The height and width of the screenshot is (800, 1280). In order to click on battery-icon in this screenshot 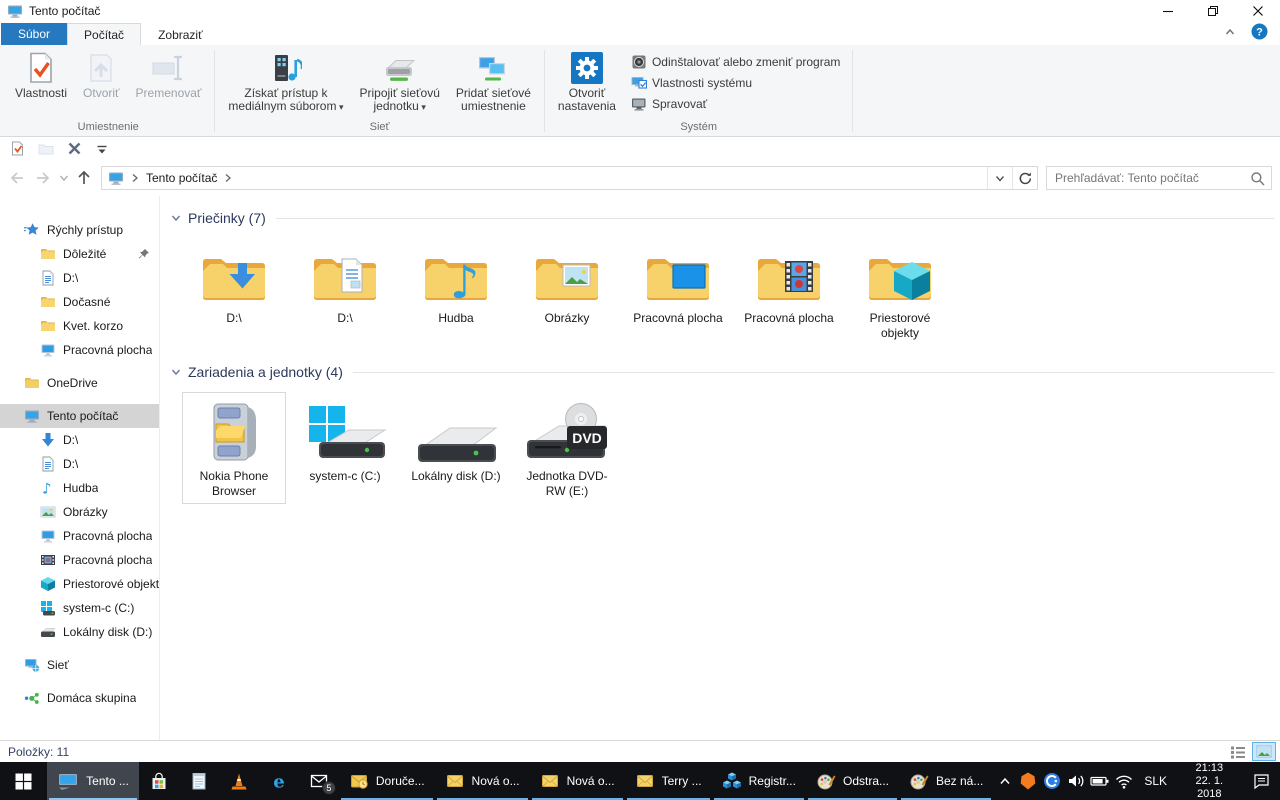, I will do `click(1100, 781)`.